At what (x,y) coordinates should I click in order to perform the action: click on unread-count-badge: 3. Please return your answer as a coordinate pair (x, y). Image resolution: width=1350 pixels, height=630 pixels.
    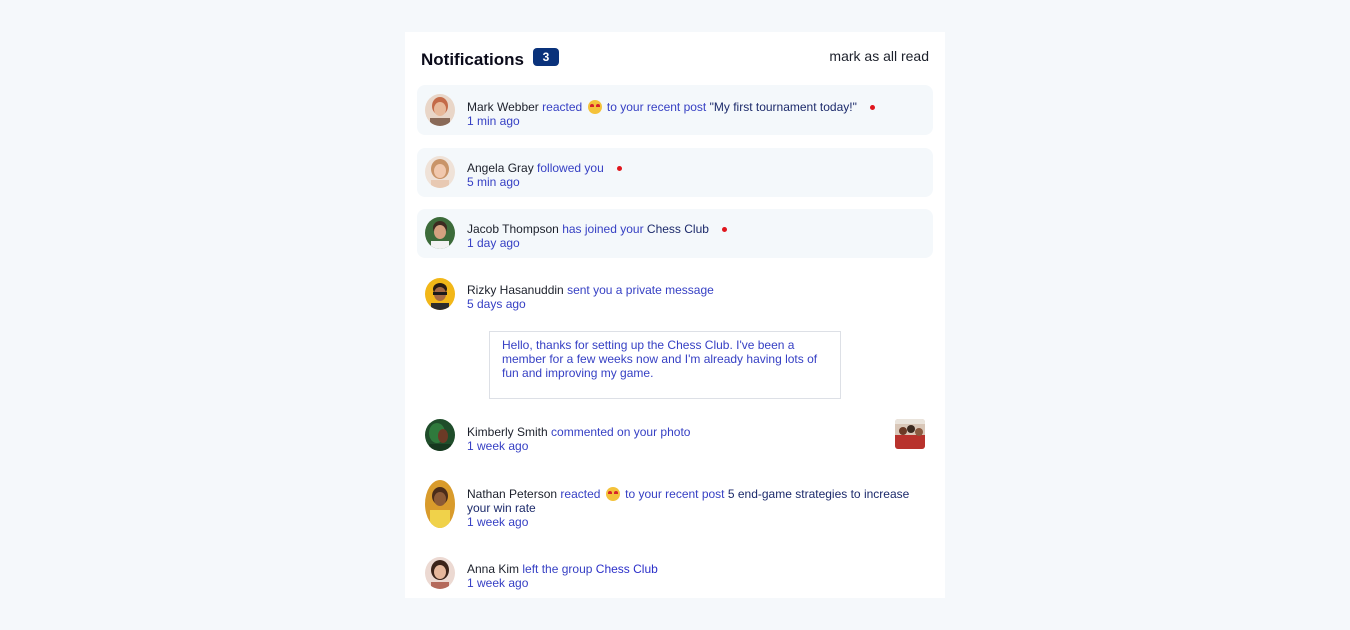
    Looking at the image, I should click on (546, 57).